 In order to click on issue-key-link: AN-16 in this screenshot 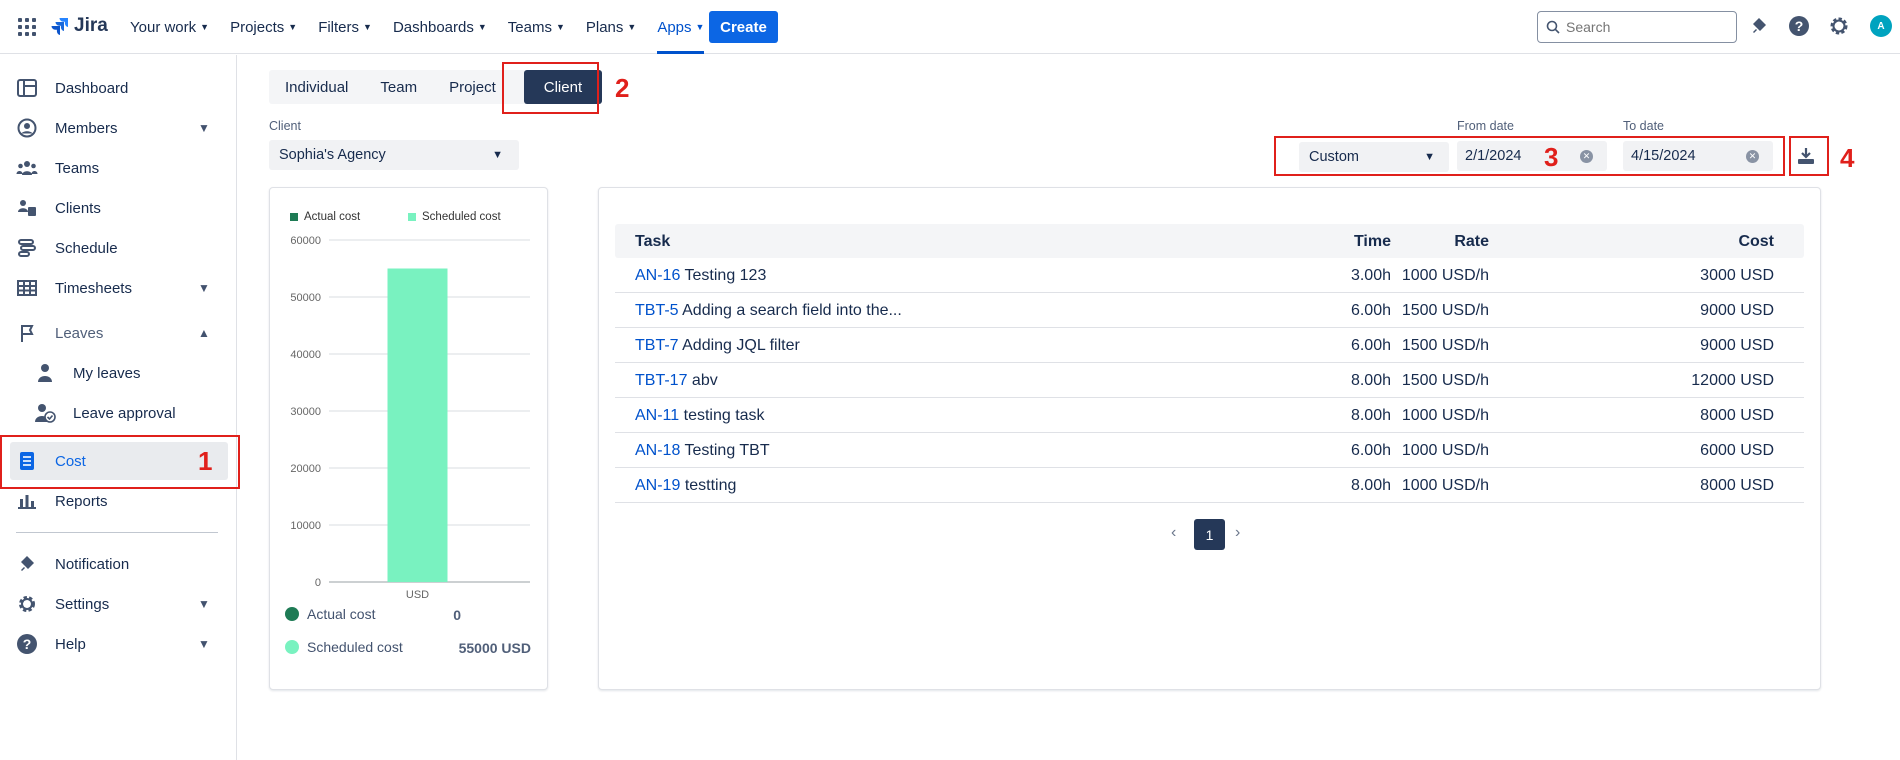, I will do `click(657, 275)`.